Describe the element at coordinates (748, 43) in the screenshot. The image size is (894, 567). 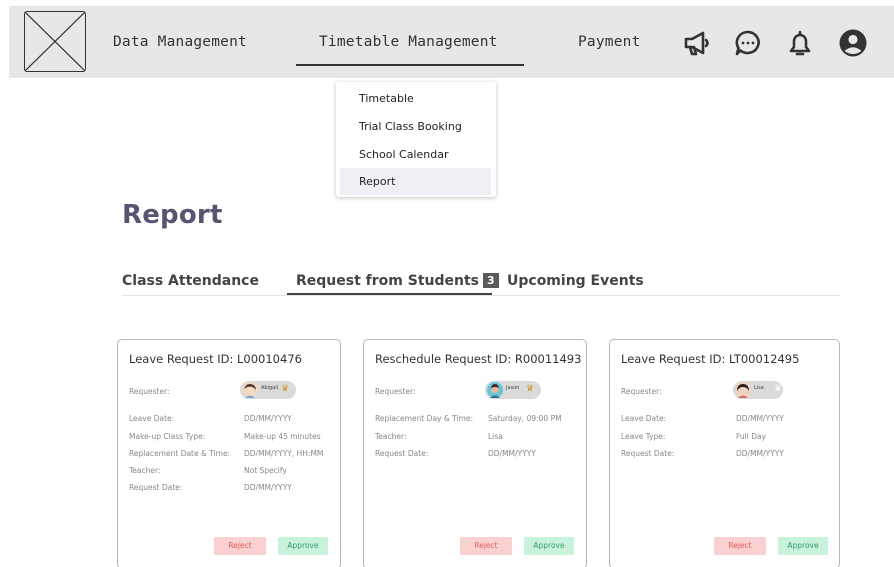
I see `chat-bubble-icon` at that location.